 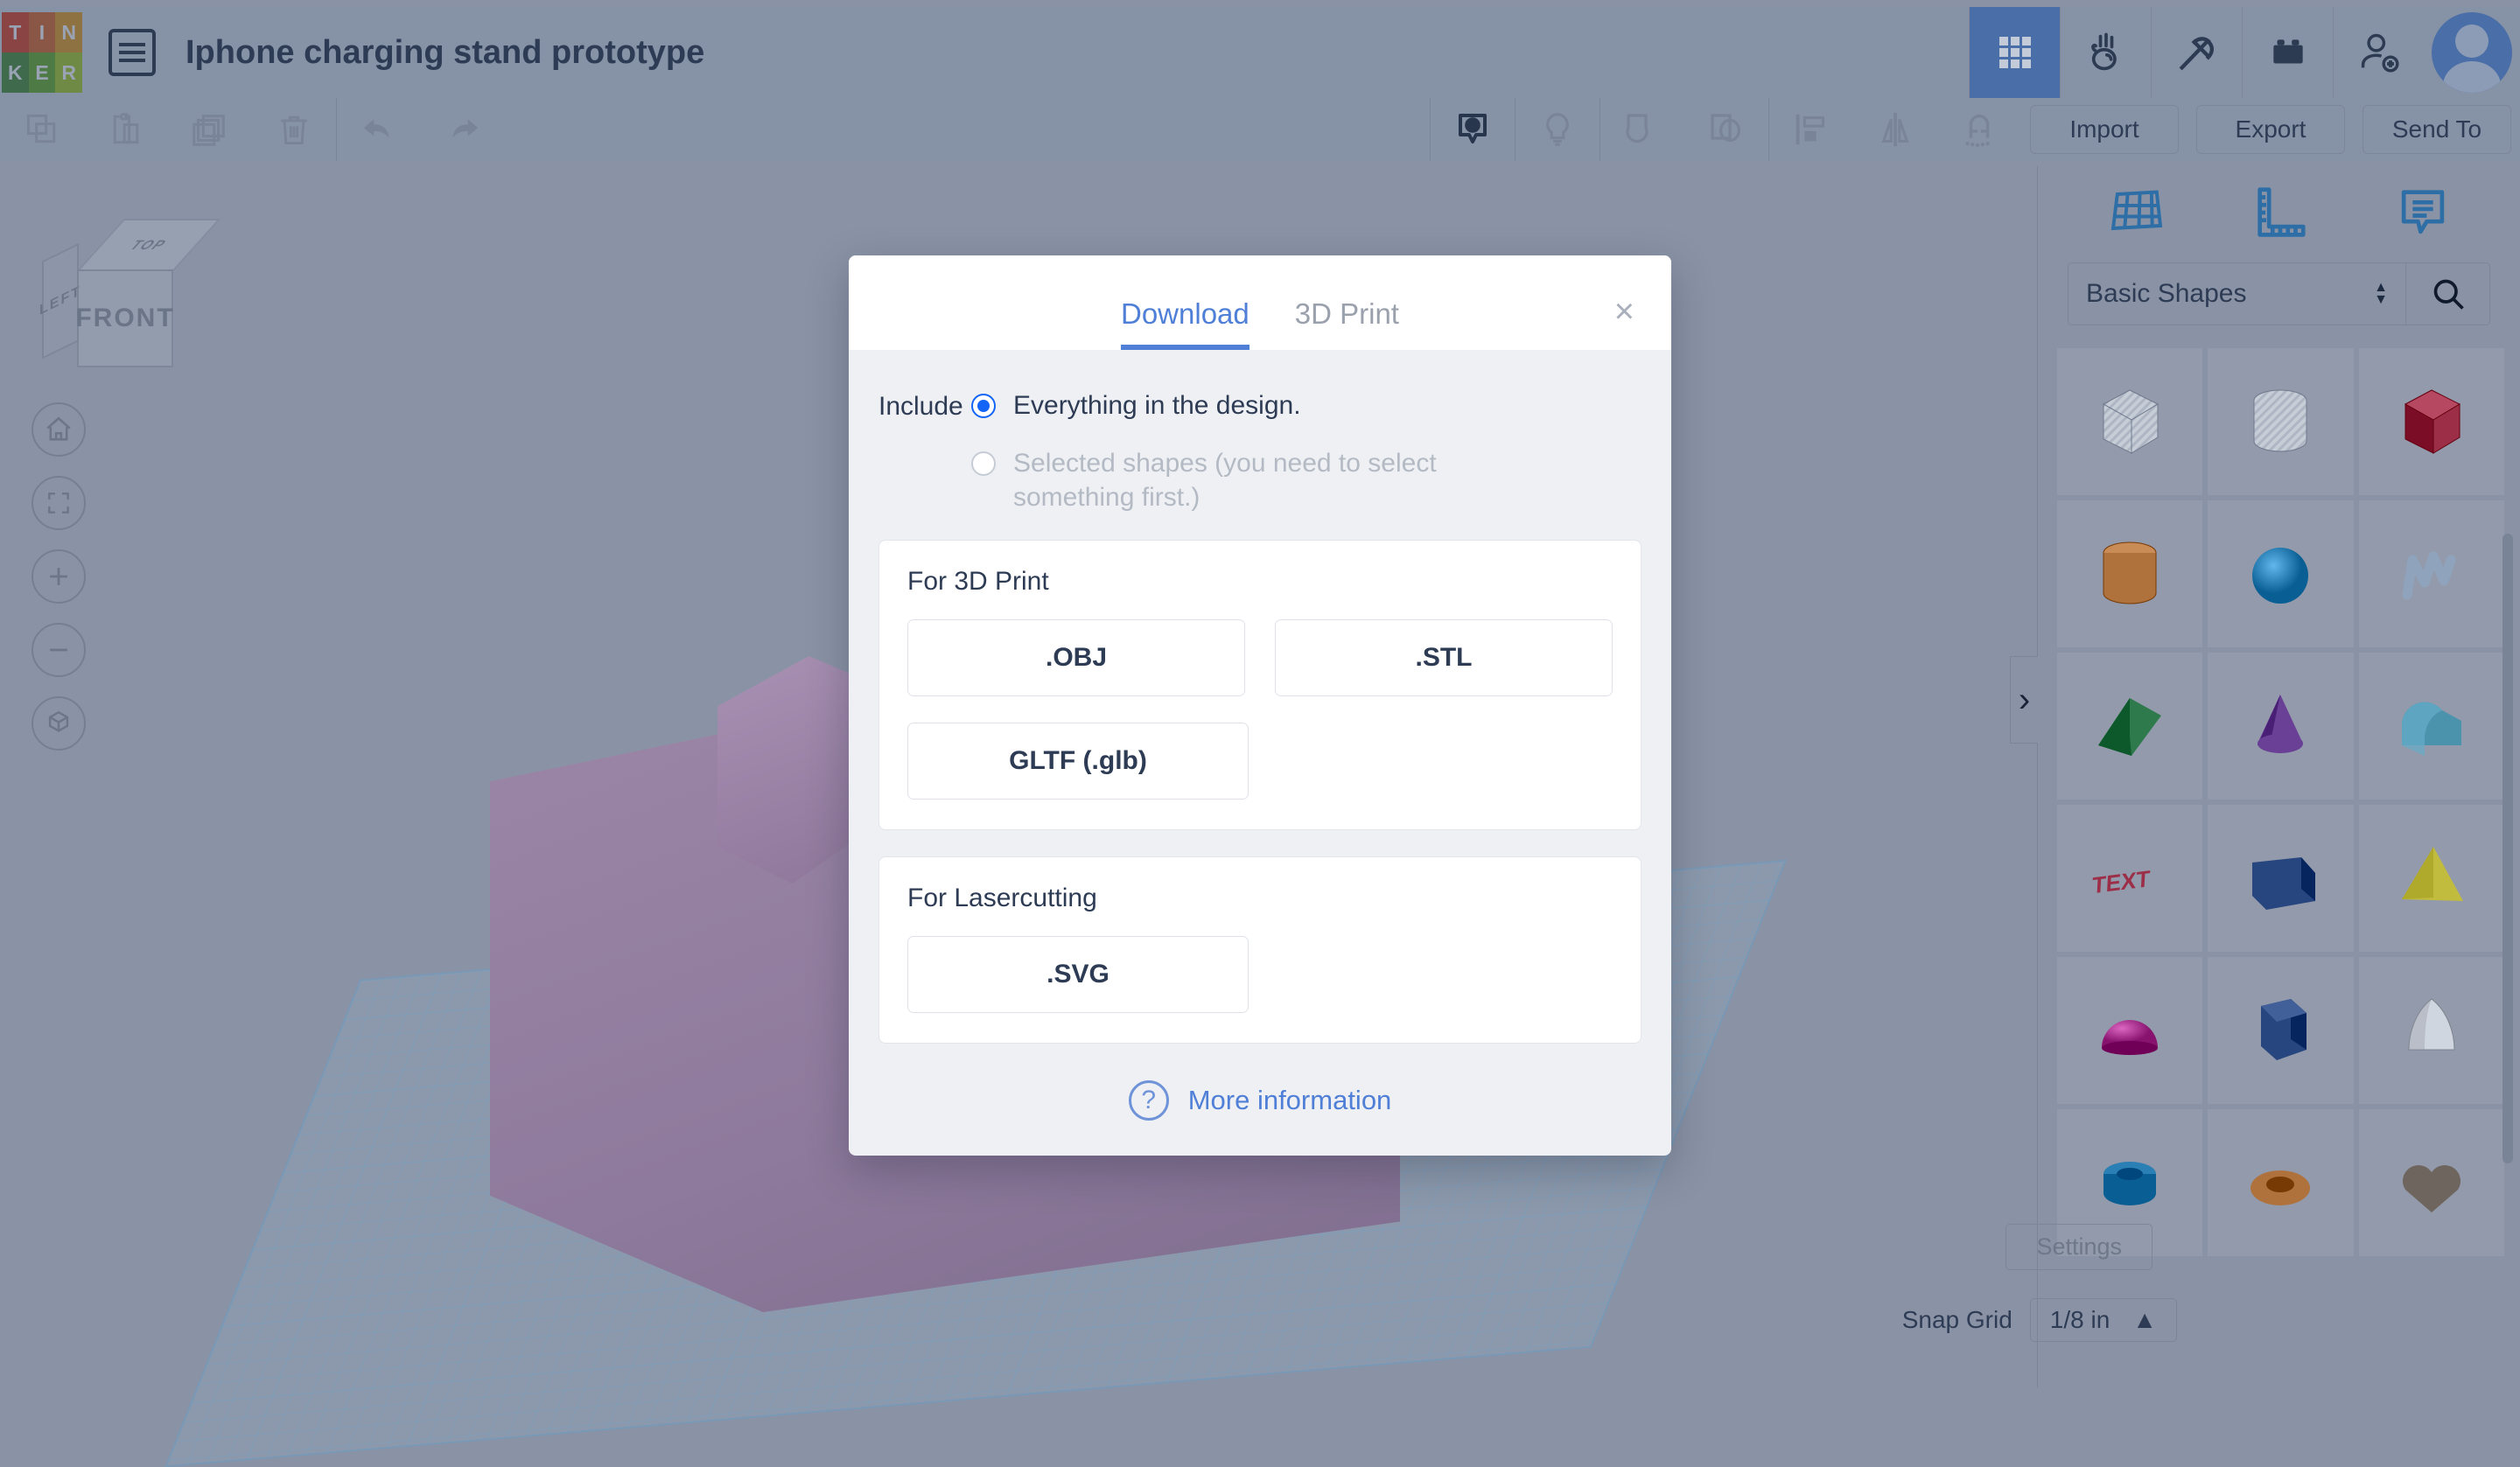 What do you see at coordinates (2431, 878) in the screenshot?
I see `shape-item-pyramid` at bounding box center [2431, 878].